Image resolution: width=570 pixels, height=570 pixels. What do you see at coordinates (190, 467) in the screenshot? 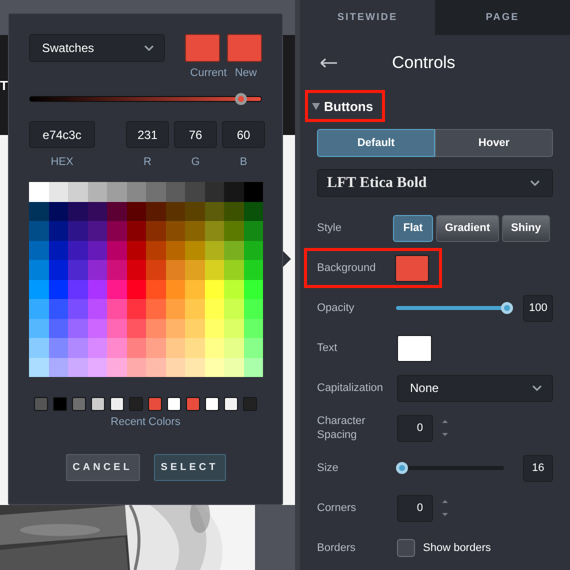
I see `select-button: SELECT` at bounding box center [190, 467].